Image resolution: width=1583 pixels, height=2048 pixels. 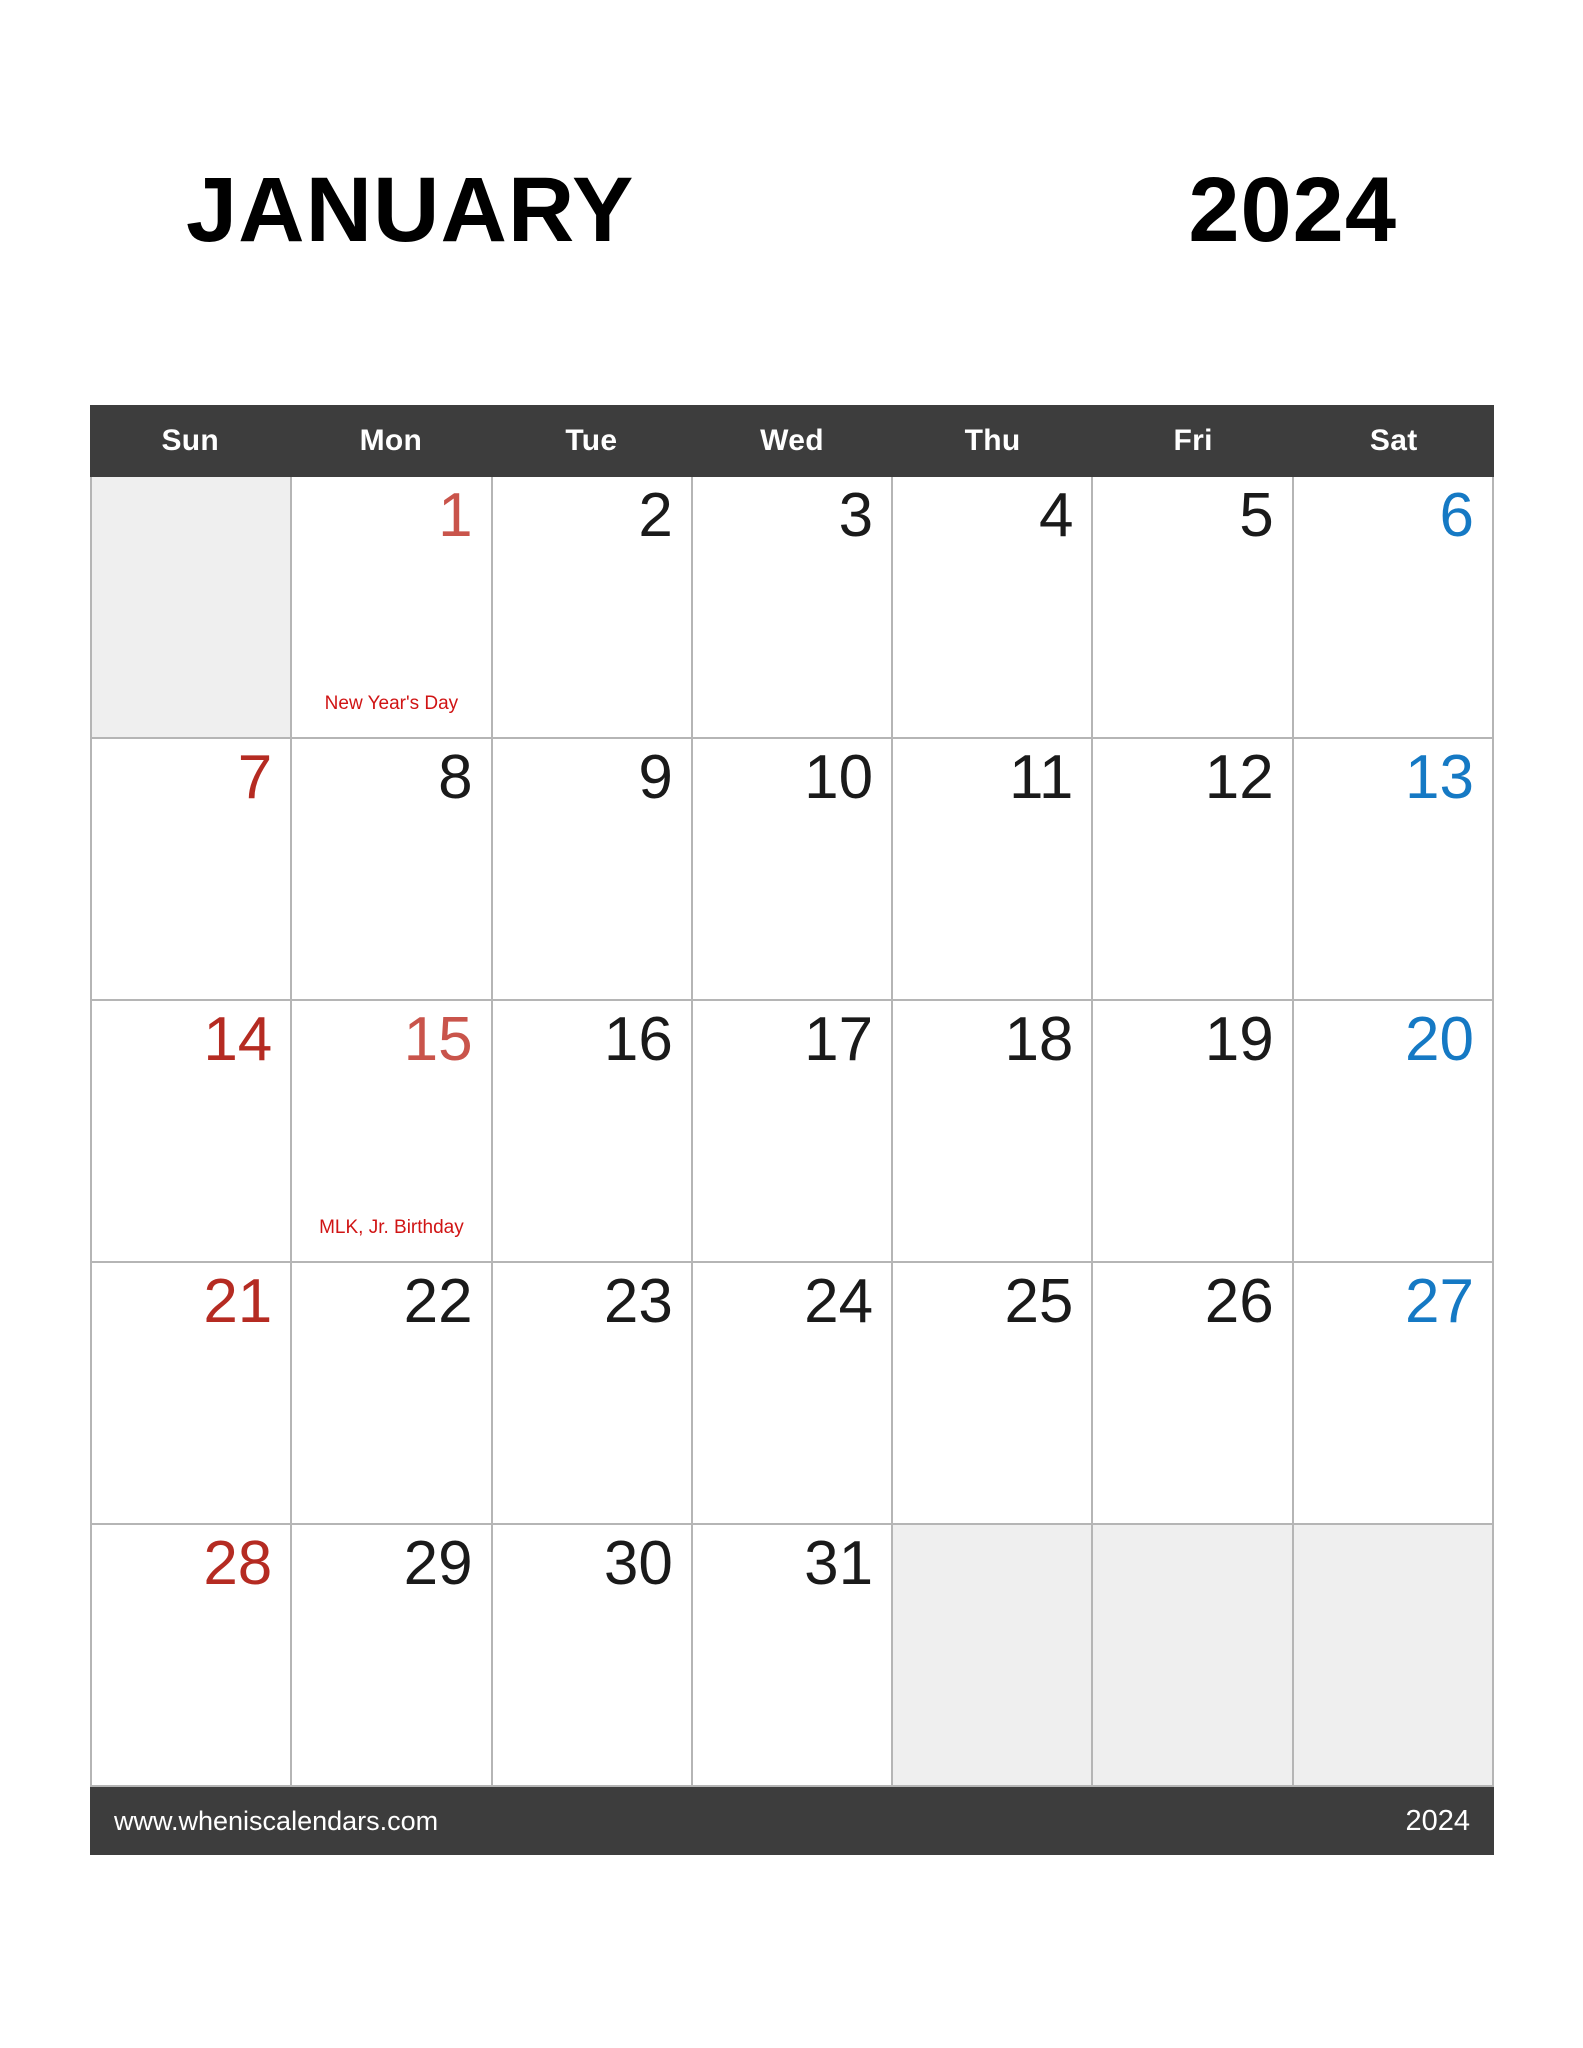 I want to click on day-number: 20, so click(x=1439, y=1039).